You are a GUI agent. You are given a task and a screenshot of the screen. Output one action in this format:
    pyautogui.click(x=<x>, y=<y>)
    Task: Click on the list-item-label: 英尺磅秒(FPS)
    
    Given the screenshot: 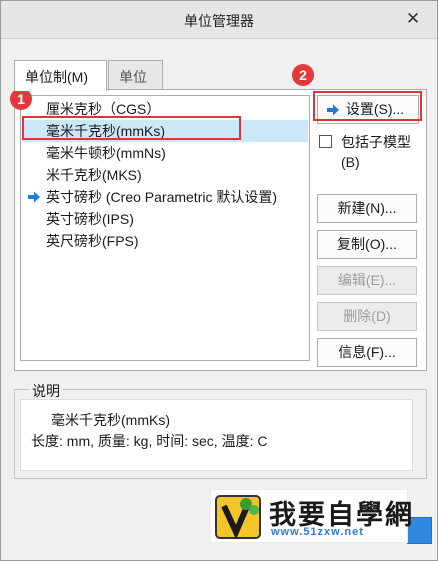 What is the action you would take?
    pyautogui.click(x=92, y=241)
    